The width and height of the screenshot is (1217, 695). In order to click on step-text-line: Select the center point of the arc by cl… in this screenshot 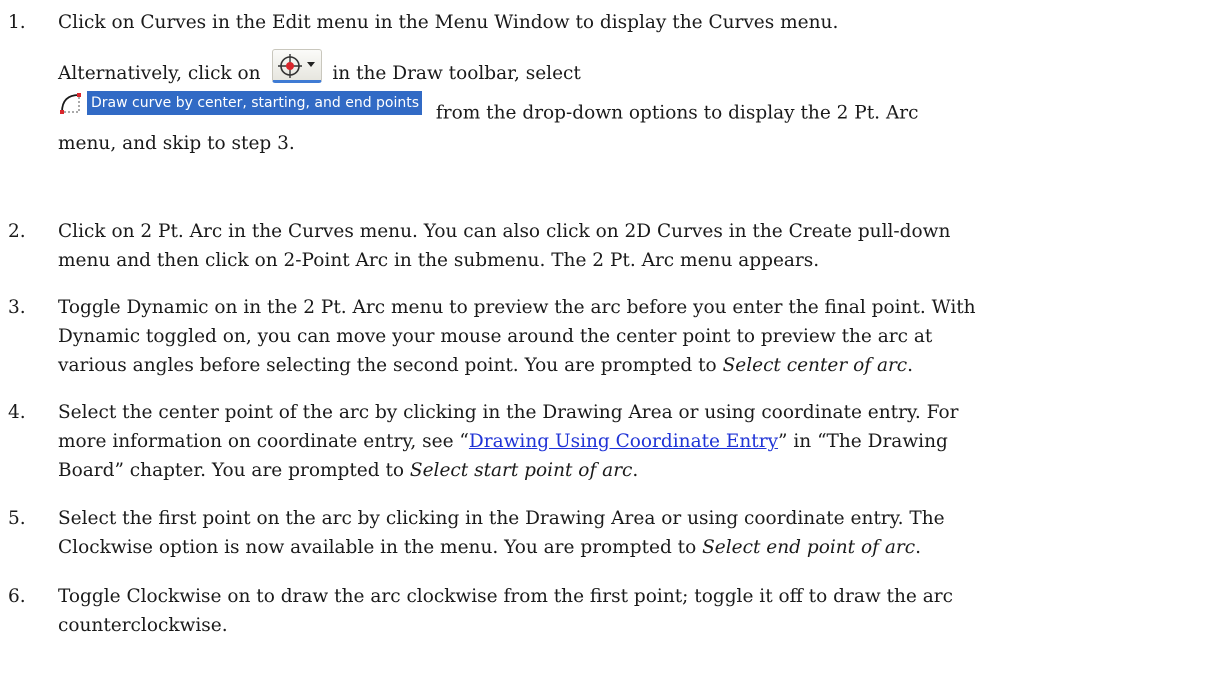, I will do `click(508, 412)`.